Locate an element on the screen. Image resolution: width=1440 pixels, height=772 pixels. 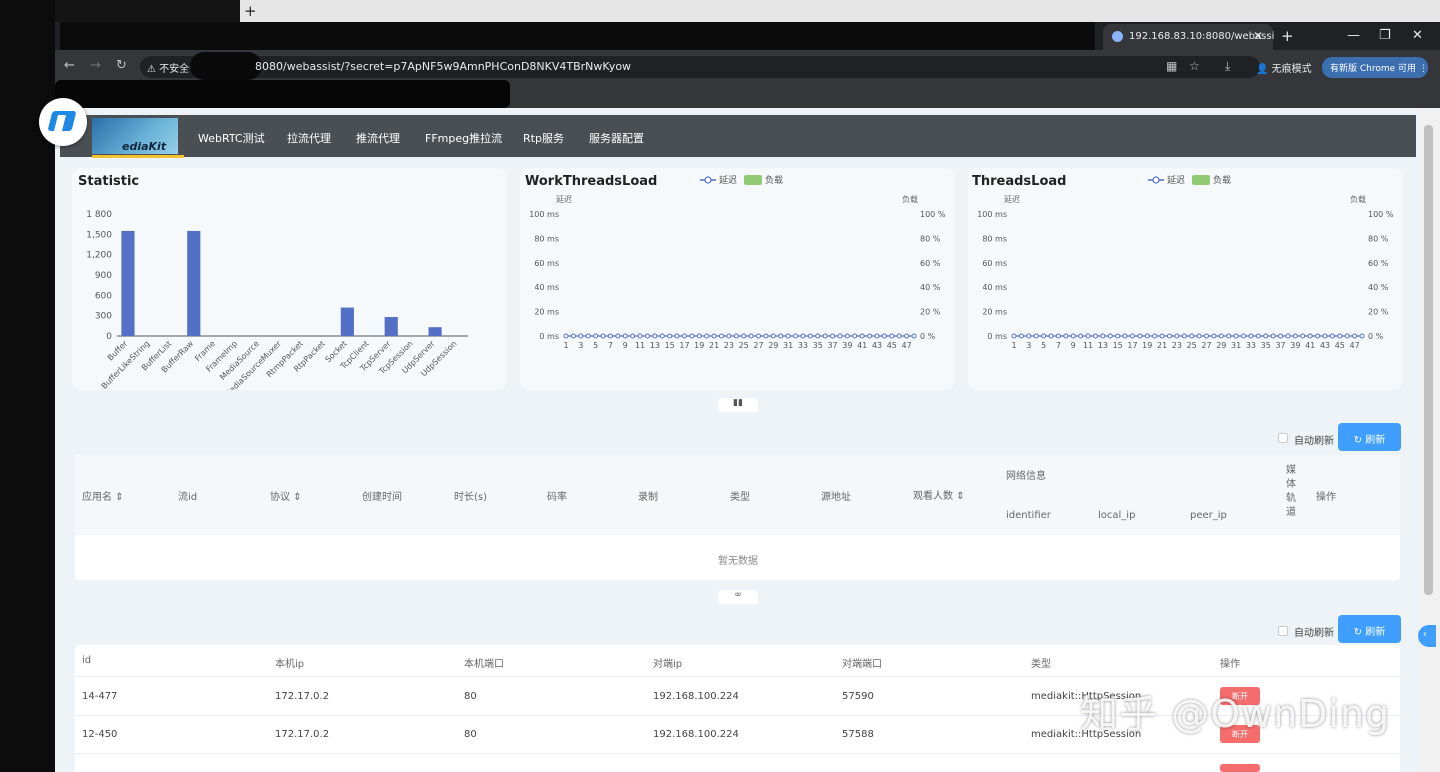
x-tick-label: 47 is located at coordinates (907, 345).